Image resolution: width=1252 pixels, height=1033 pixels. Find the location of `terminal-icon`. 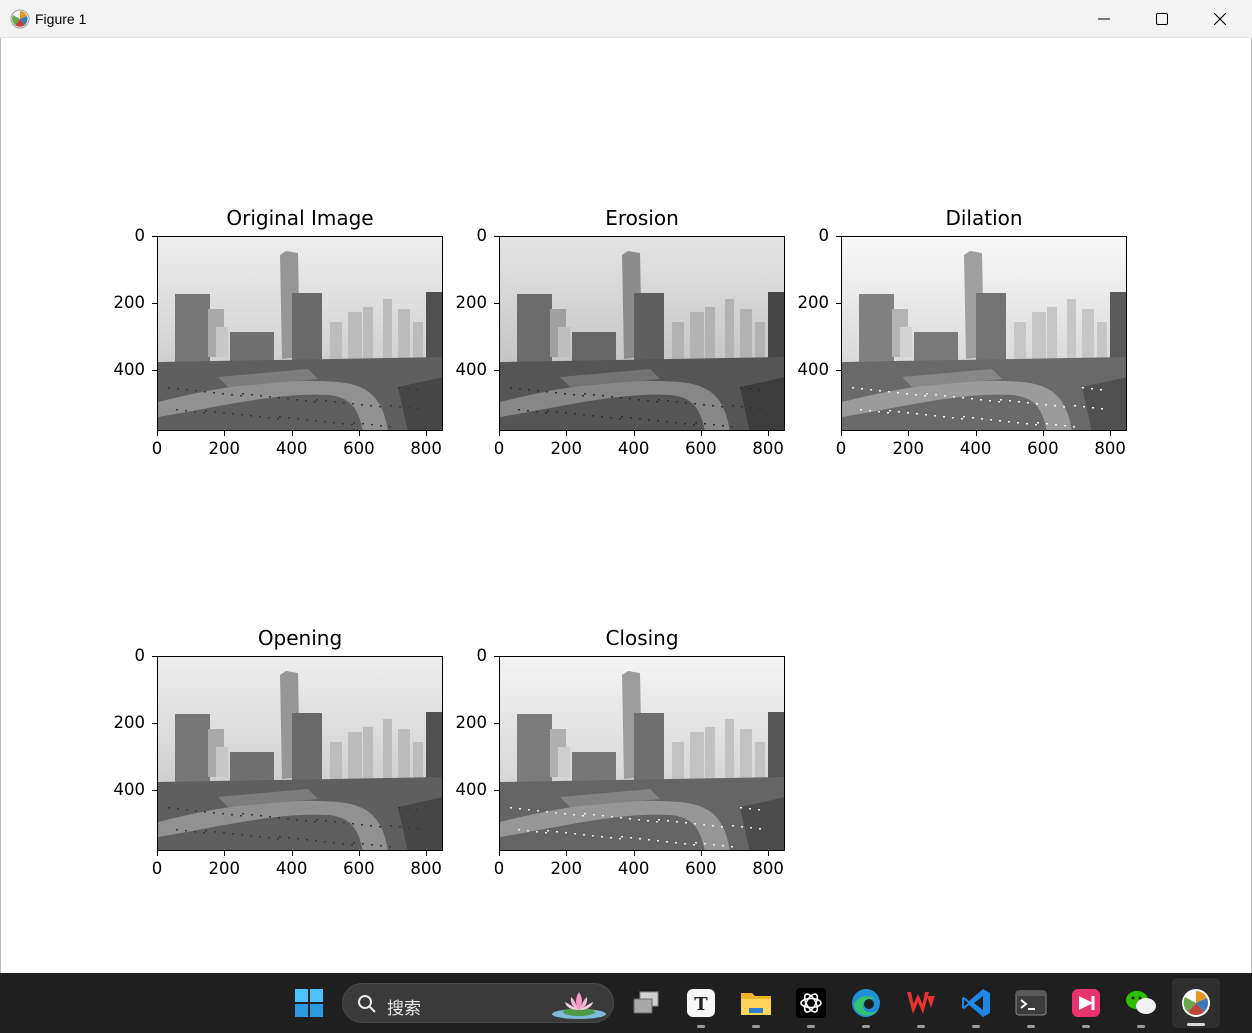

terminal-icon is located at coordinates (1031, 1003).